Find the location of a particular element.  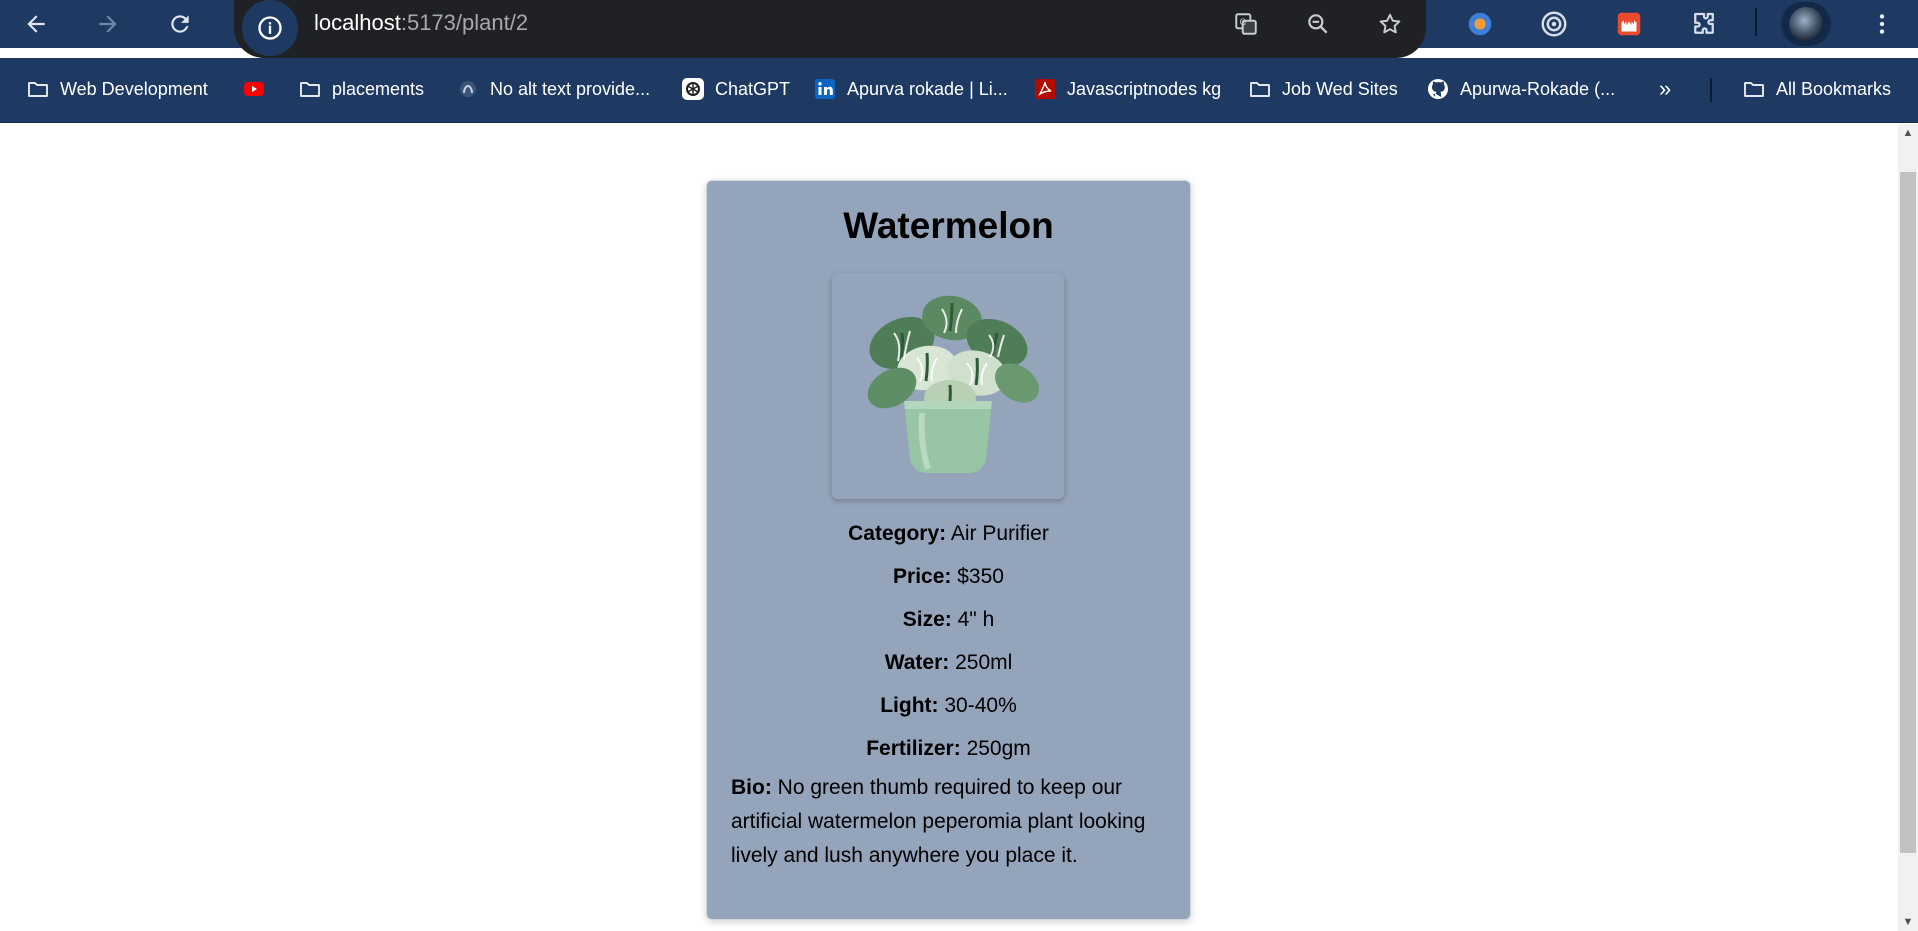

scroll-up-button: ▲ is located at coordinates (1908, 133).